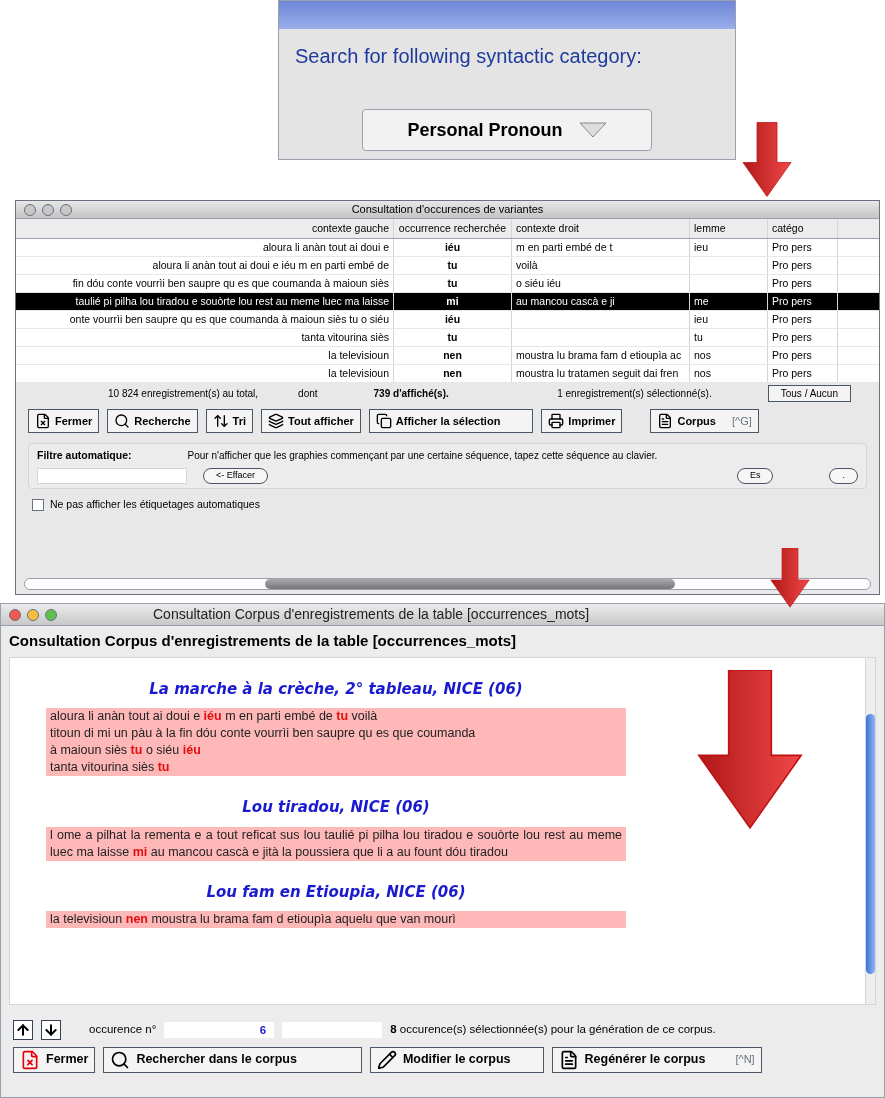  I want to click on up-button, so click(23, 1029).